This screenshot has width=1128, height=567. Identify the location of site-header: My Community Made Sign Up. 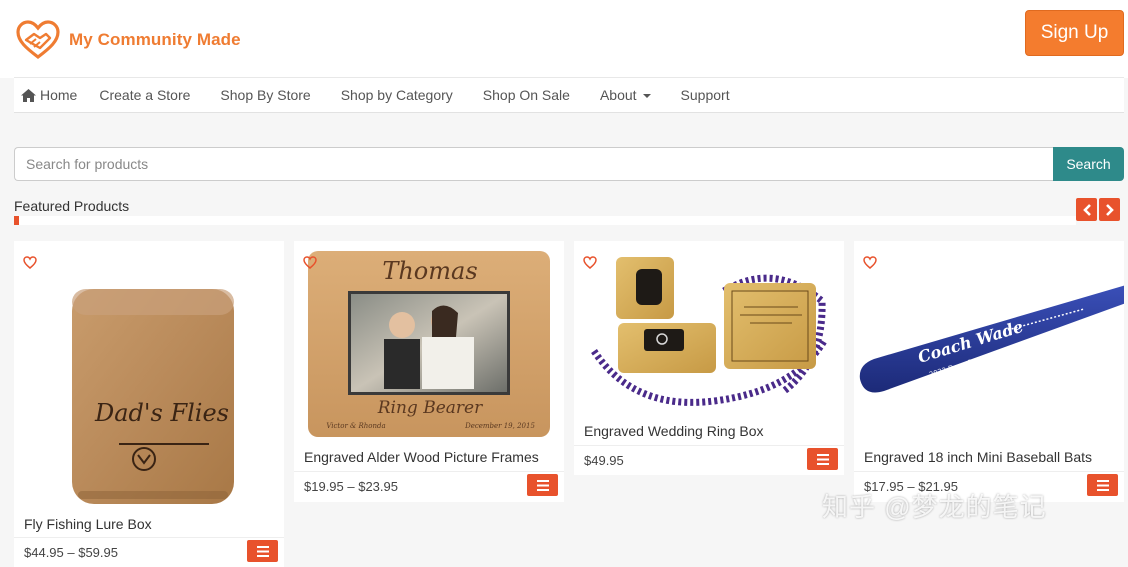
(564, 39).